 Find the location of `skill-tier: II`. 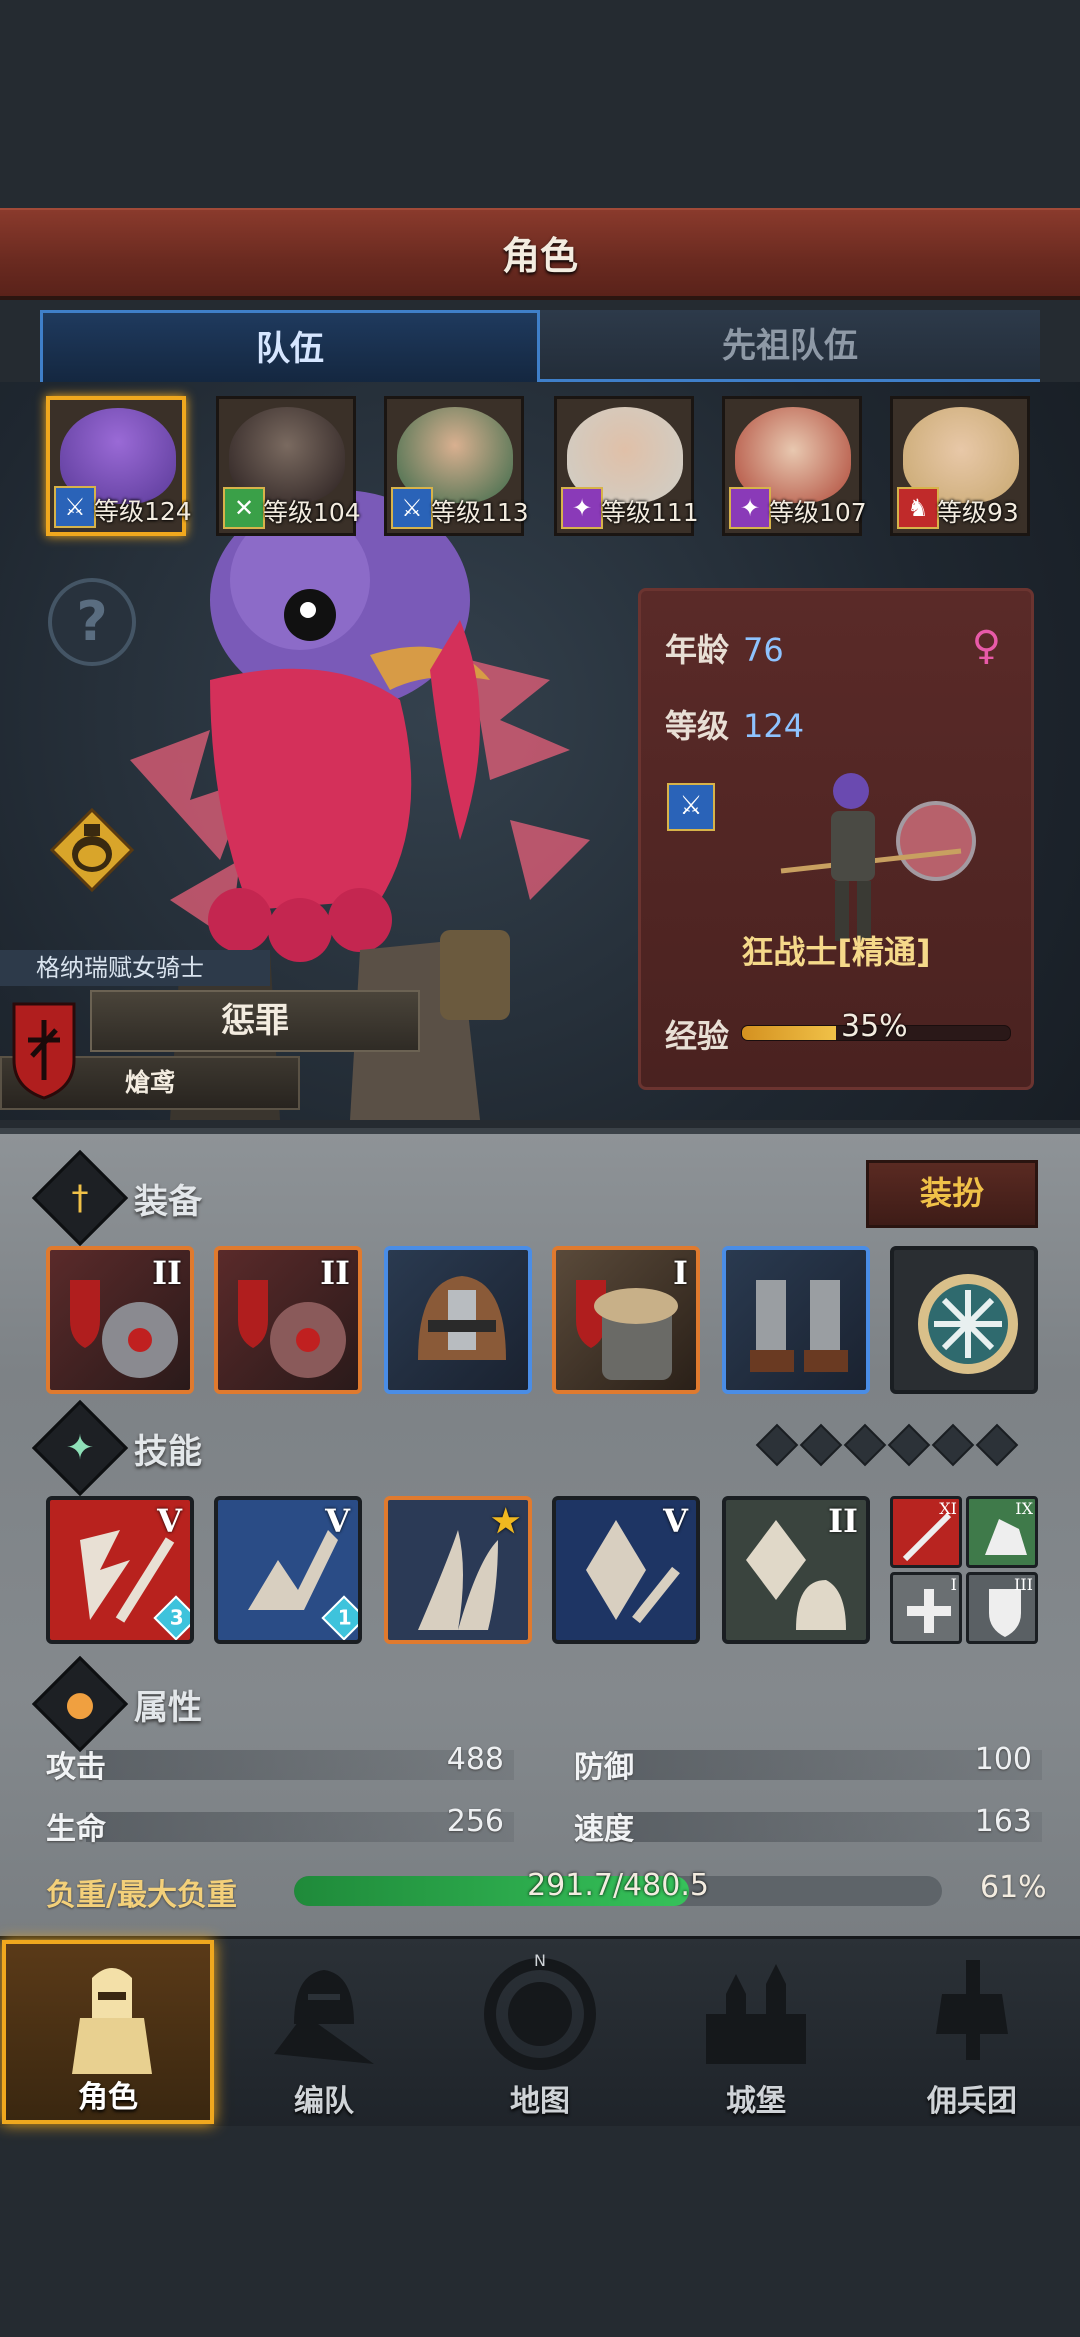

skill-tier: II is located at coordinates (843, 1521).